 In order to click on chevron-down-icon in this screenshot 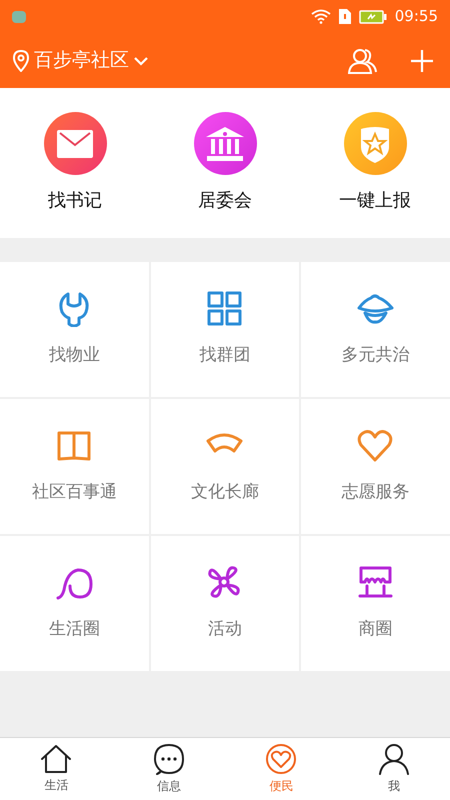, I will do `click(141, 61)`.